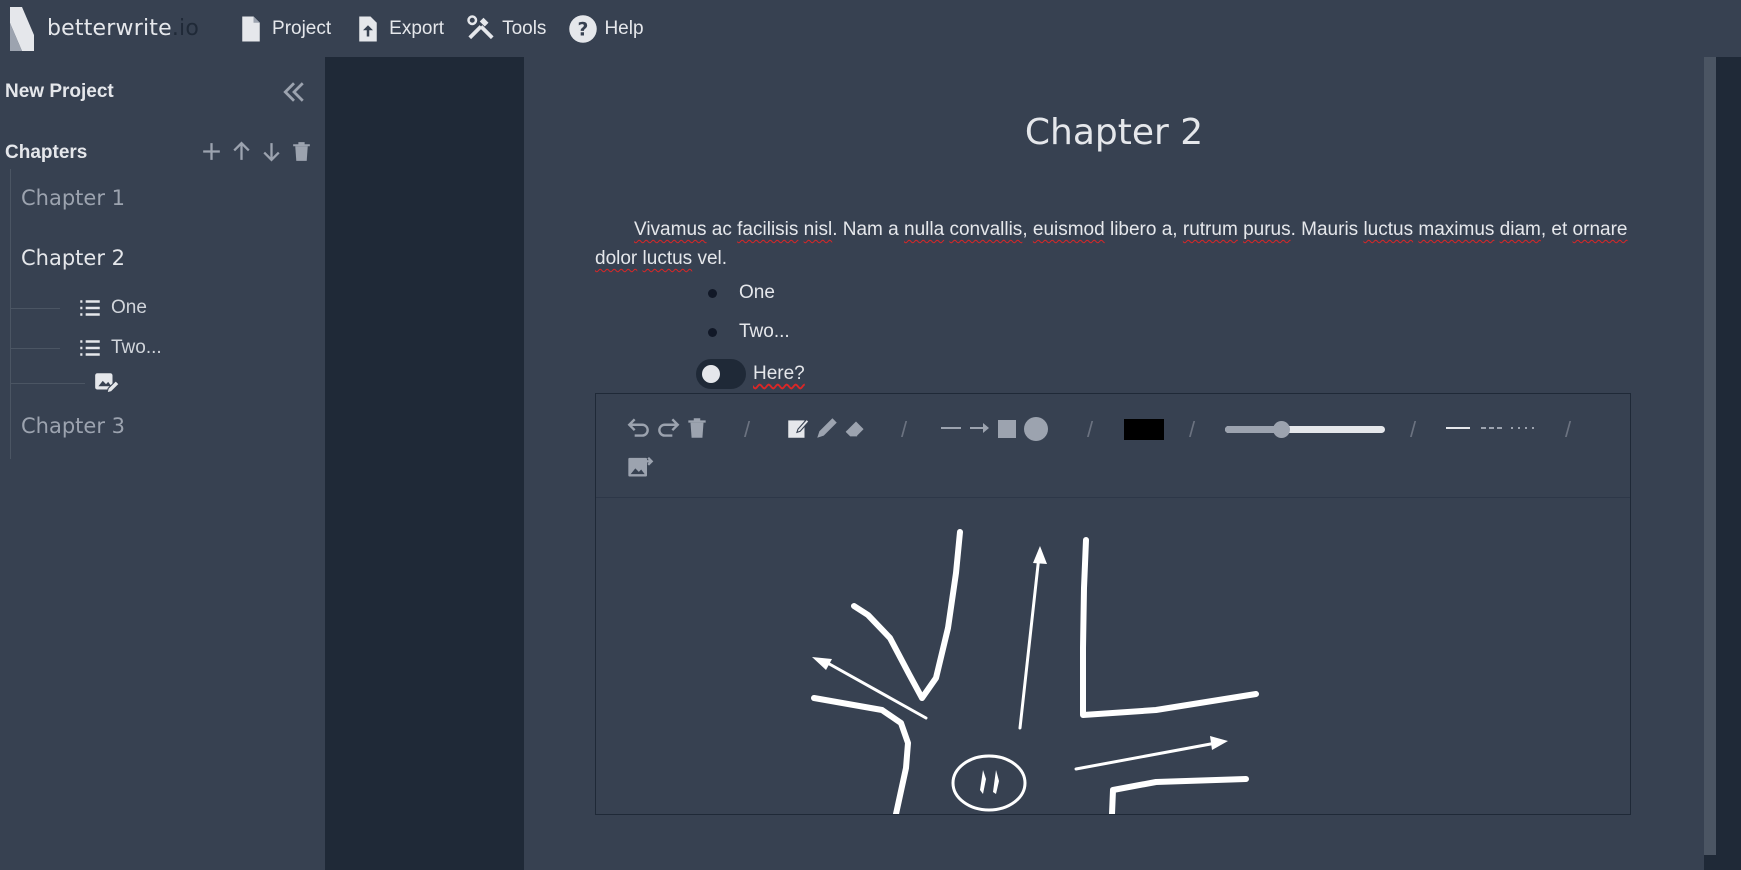 The width and height of the screenshot is (1741, 870). Describe the element at coordinates (750, 374) in the screenshot. I see `checkbox-row: Here?` at that location.